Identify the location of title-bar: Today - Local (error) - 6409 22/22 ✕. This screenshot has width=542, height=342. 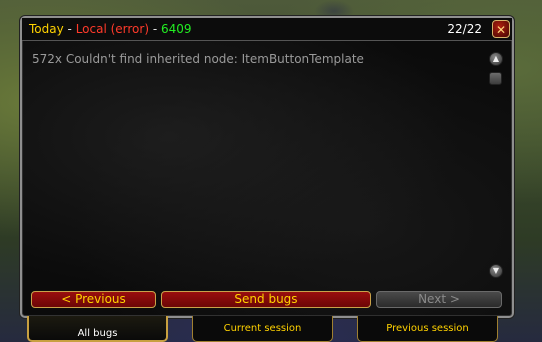
(267, 29).